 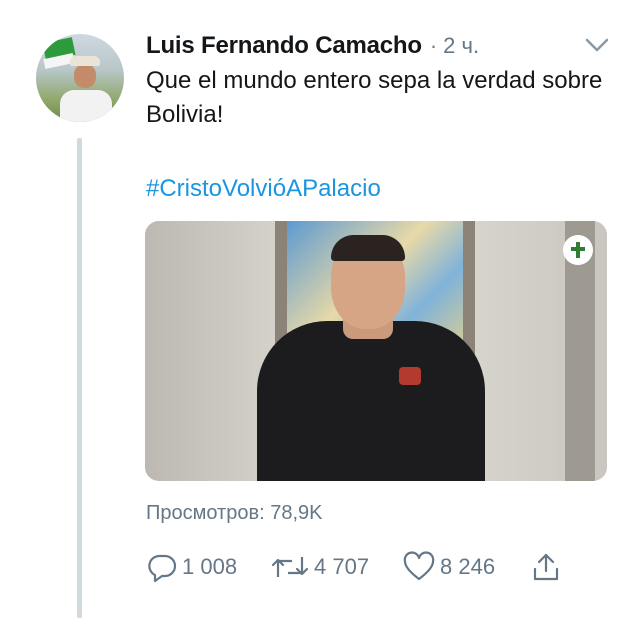 I want to click on reply-button: 1 008, so click(x=191, y=567).